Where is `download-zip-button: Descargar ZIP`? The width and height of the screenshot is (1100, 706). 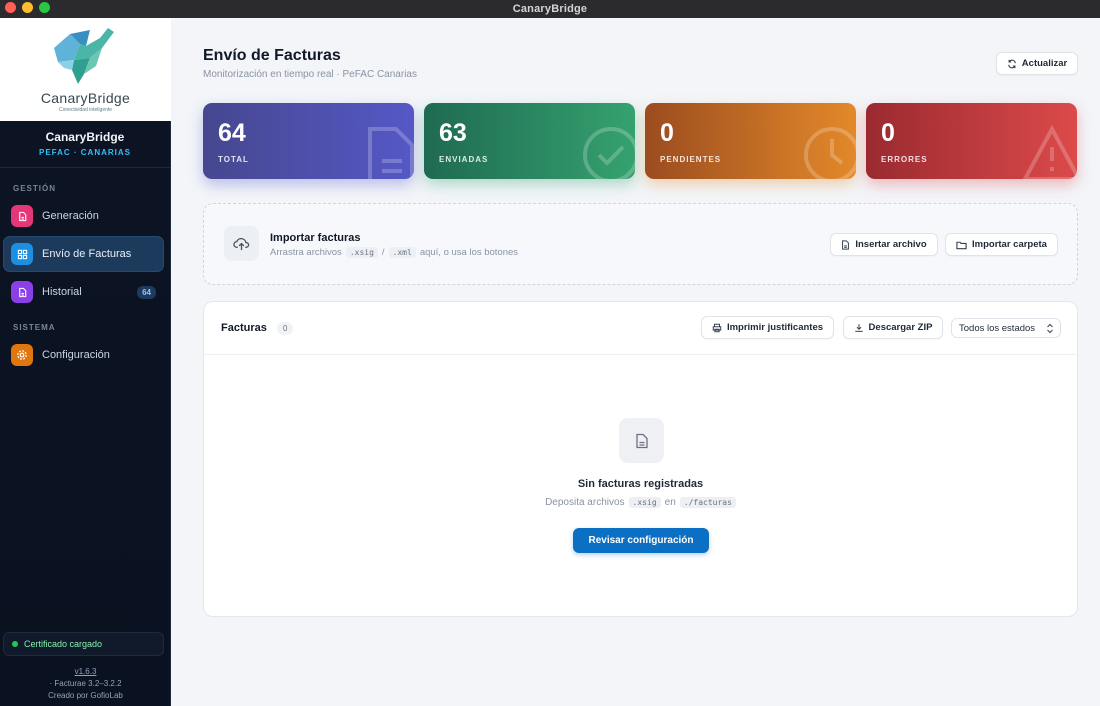 download-zip-button: Descargar ZIP is located at coordinates (893, 327).